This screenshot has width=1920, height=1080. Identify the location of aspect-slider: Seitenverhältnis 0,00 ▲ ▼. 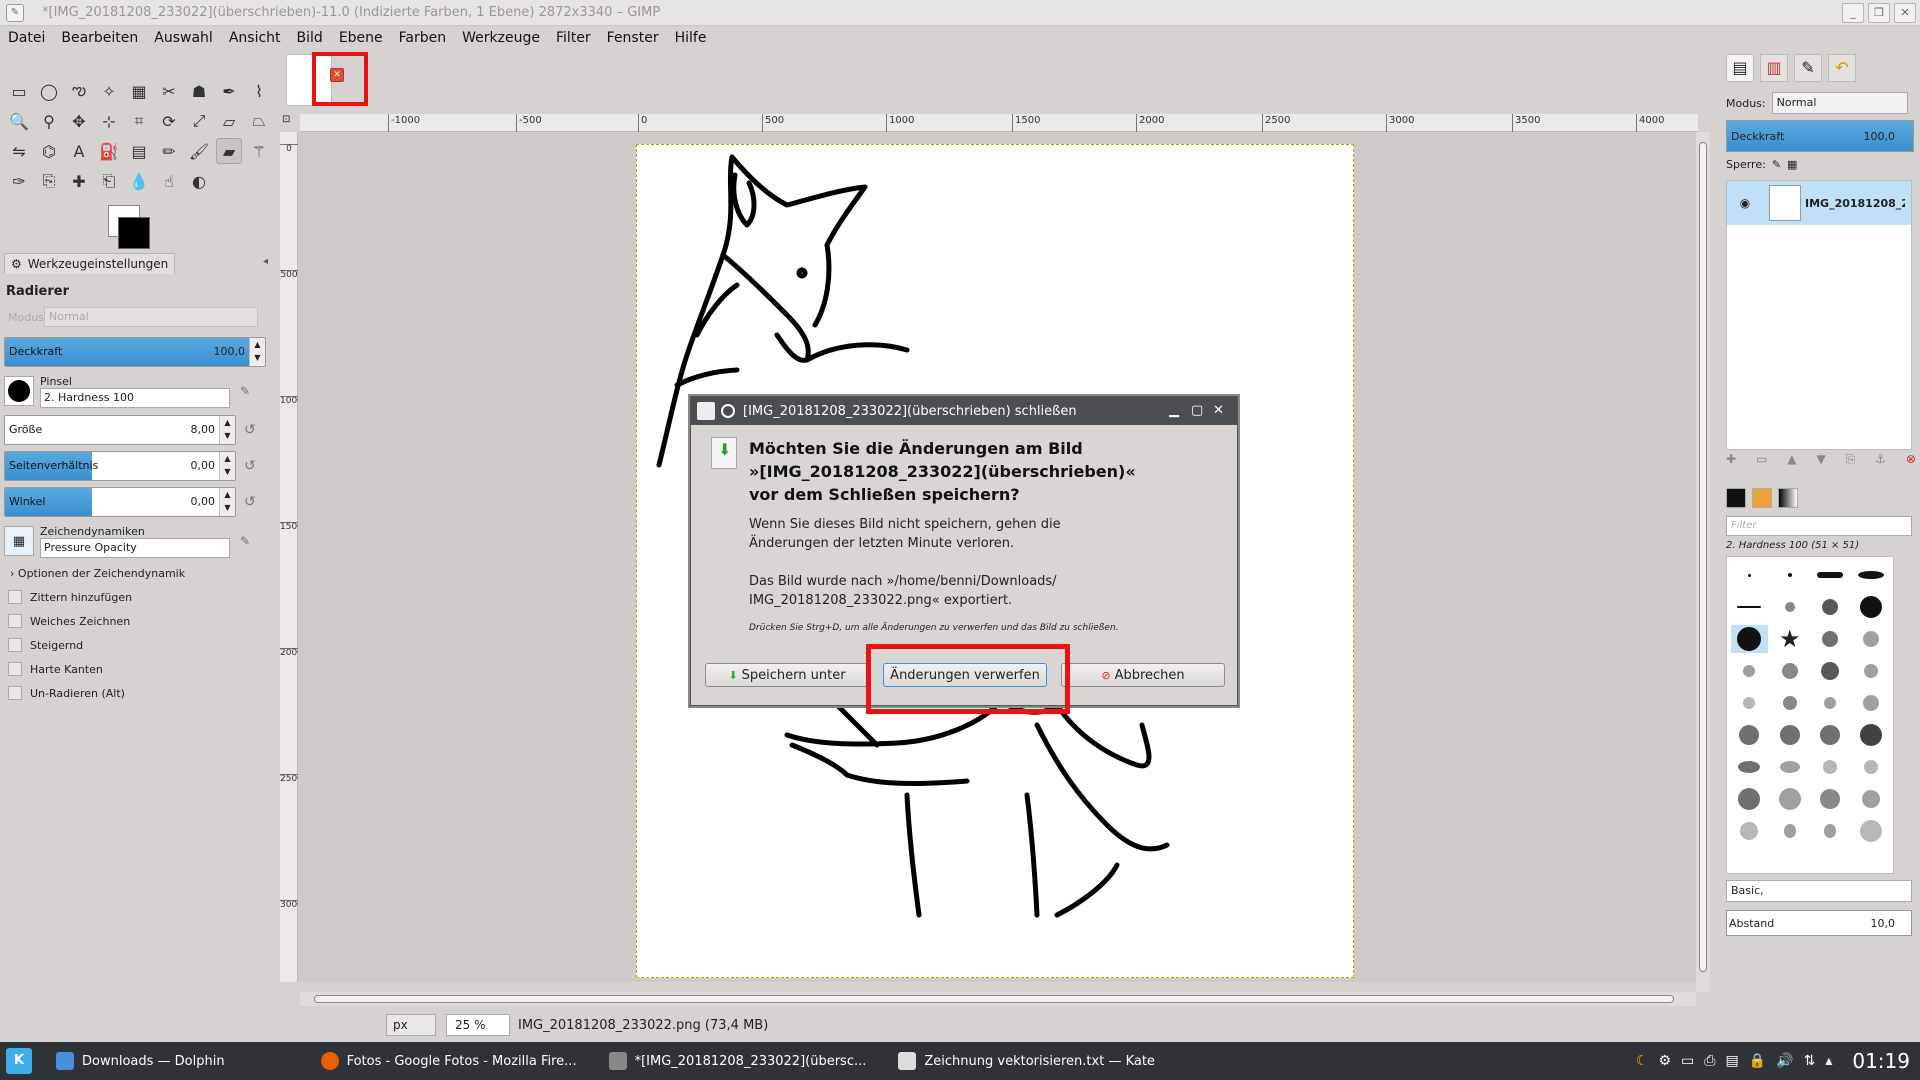
(120, 466).